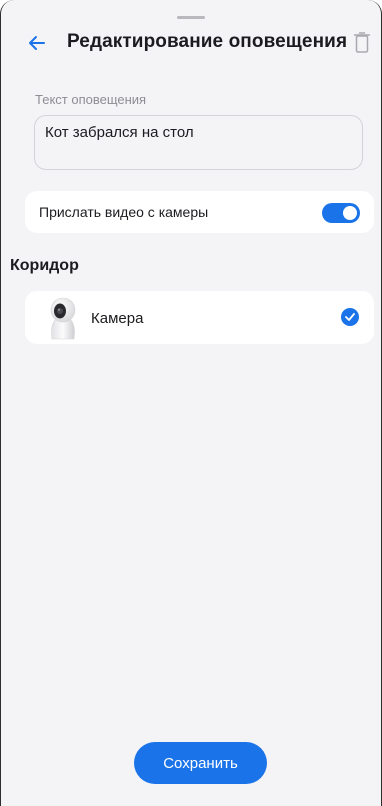 The image size is (382, 806). What do you see at coordinates (198, 142) in the screenshot?
I see `notification-text-input` at bounding box center [198, 142].